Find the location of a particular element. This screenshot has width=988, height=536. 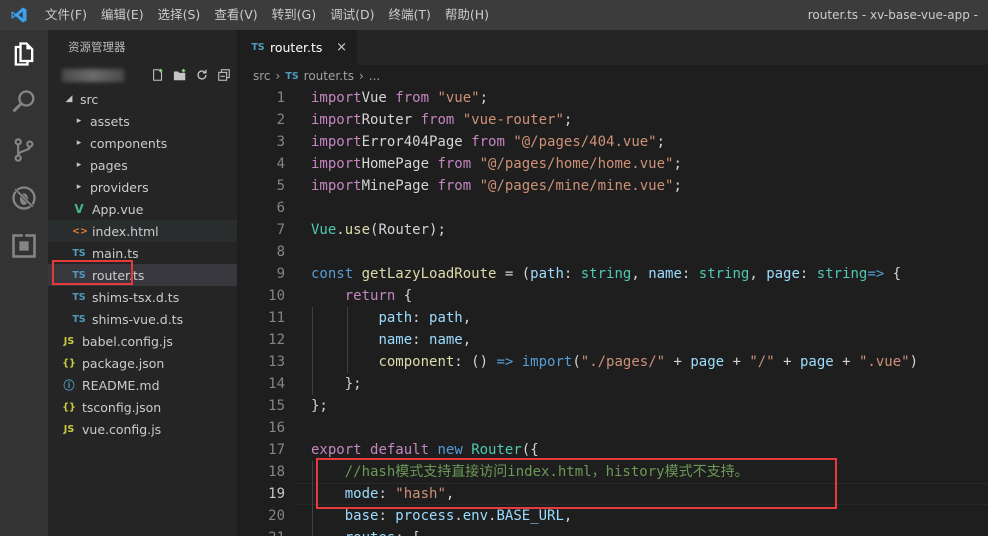

tree-item-vue-config-js: JS vue.config.js is located at coordinates (142, 429).